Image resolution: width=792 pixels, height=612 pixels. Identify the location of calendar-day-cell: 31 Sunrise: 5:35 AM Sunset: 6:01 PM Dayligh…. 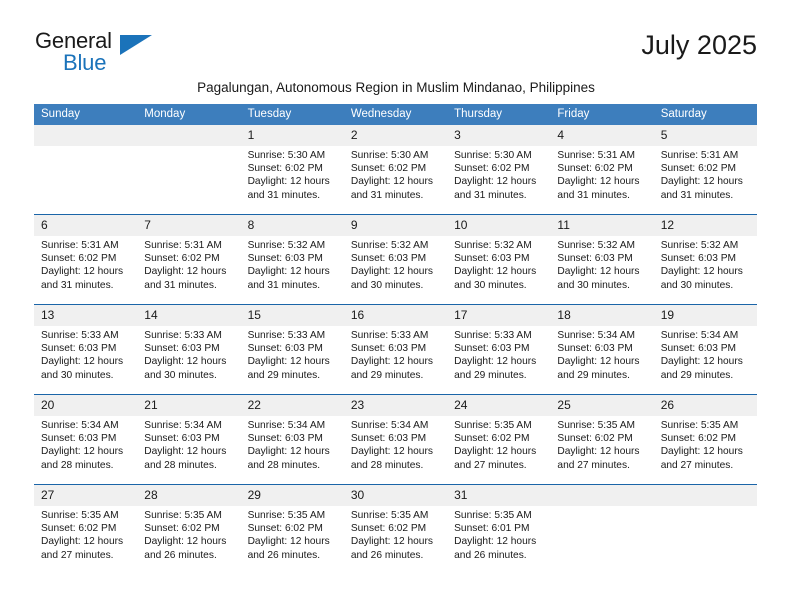
(499, 529).